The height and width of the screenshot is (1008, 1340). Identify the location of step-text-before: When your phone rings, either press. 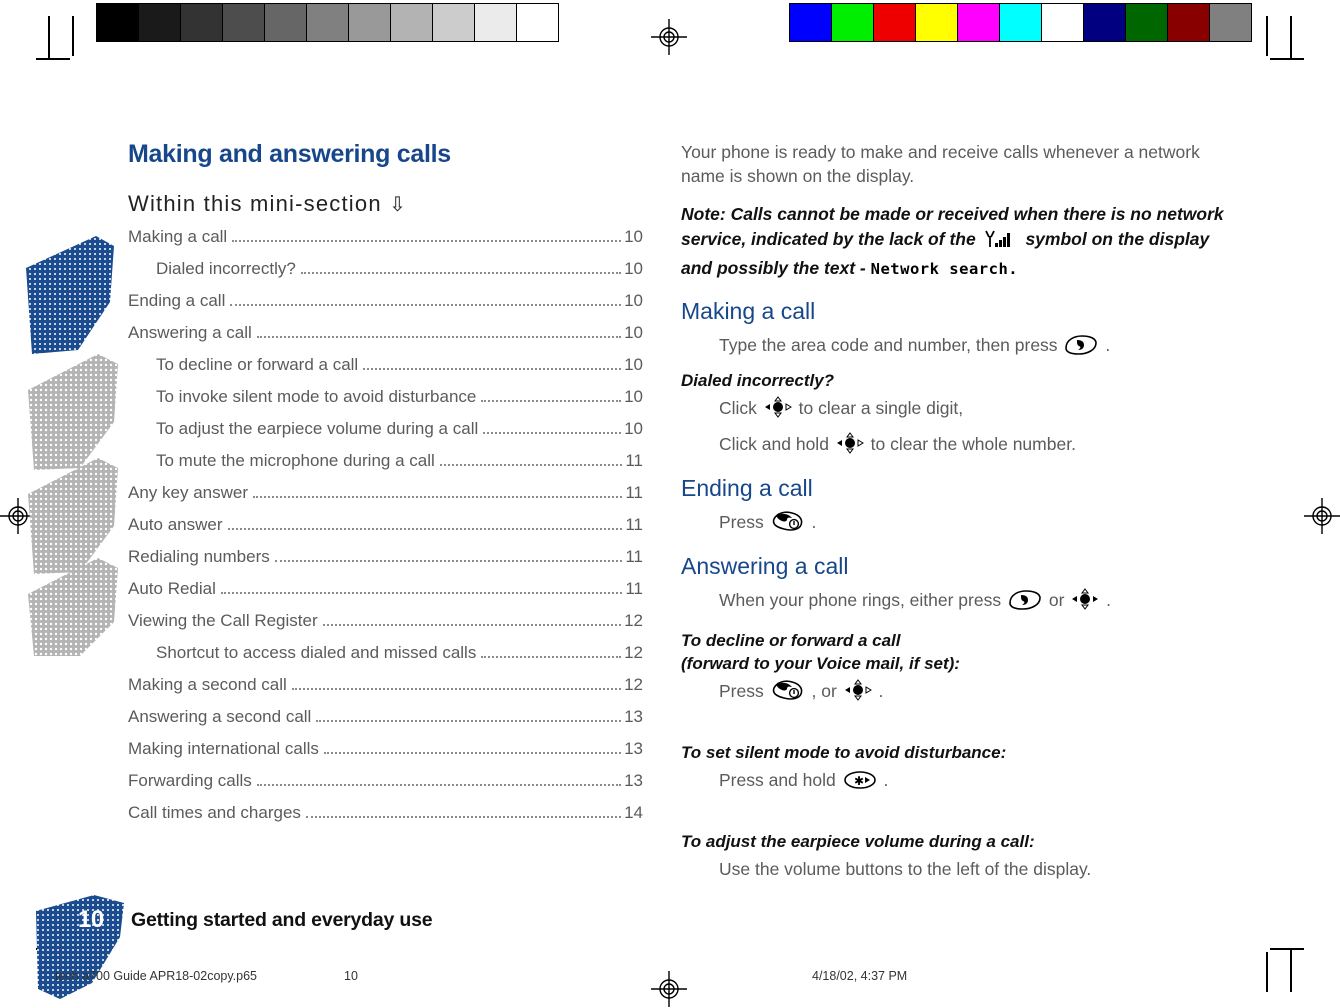
(860, 600).